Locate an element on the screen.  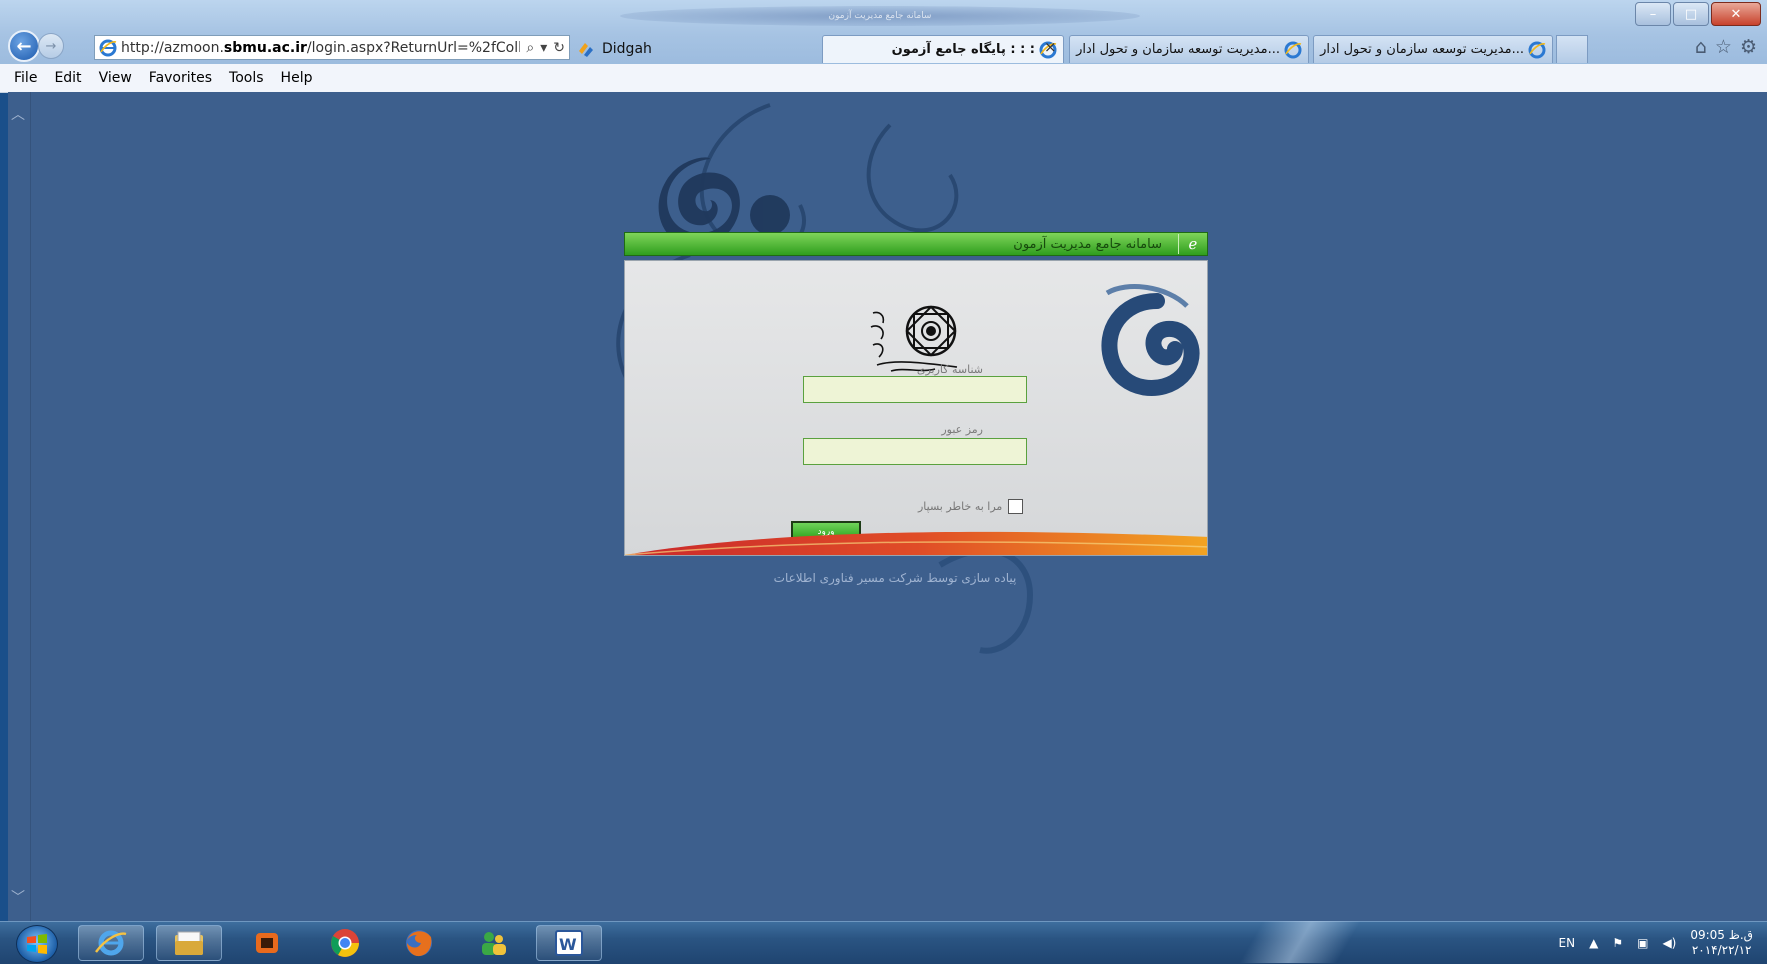
windows-logo-icon is located at coordinates (37, 944).